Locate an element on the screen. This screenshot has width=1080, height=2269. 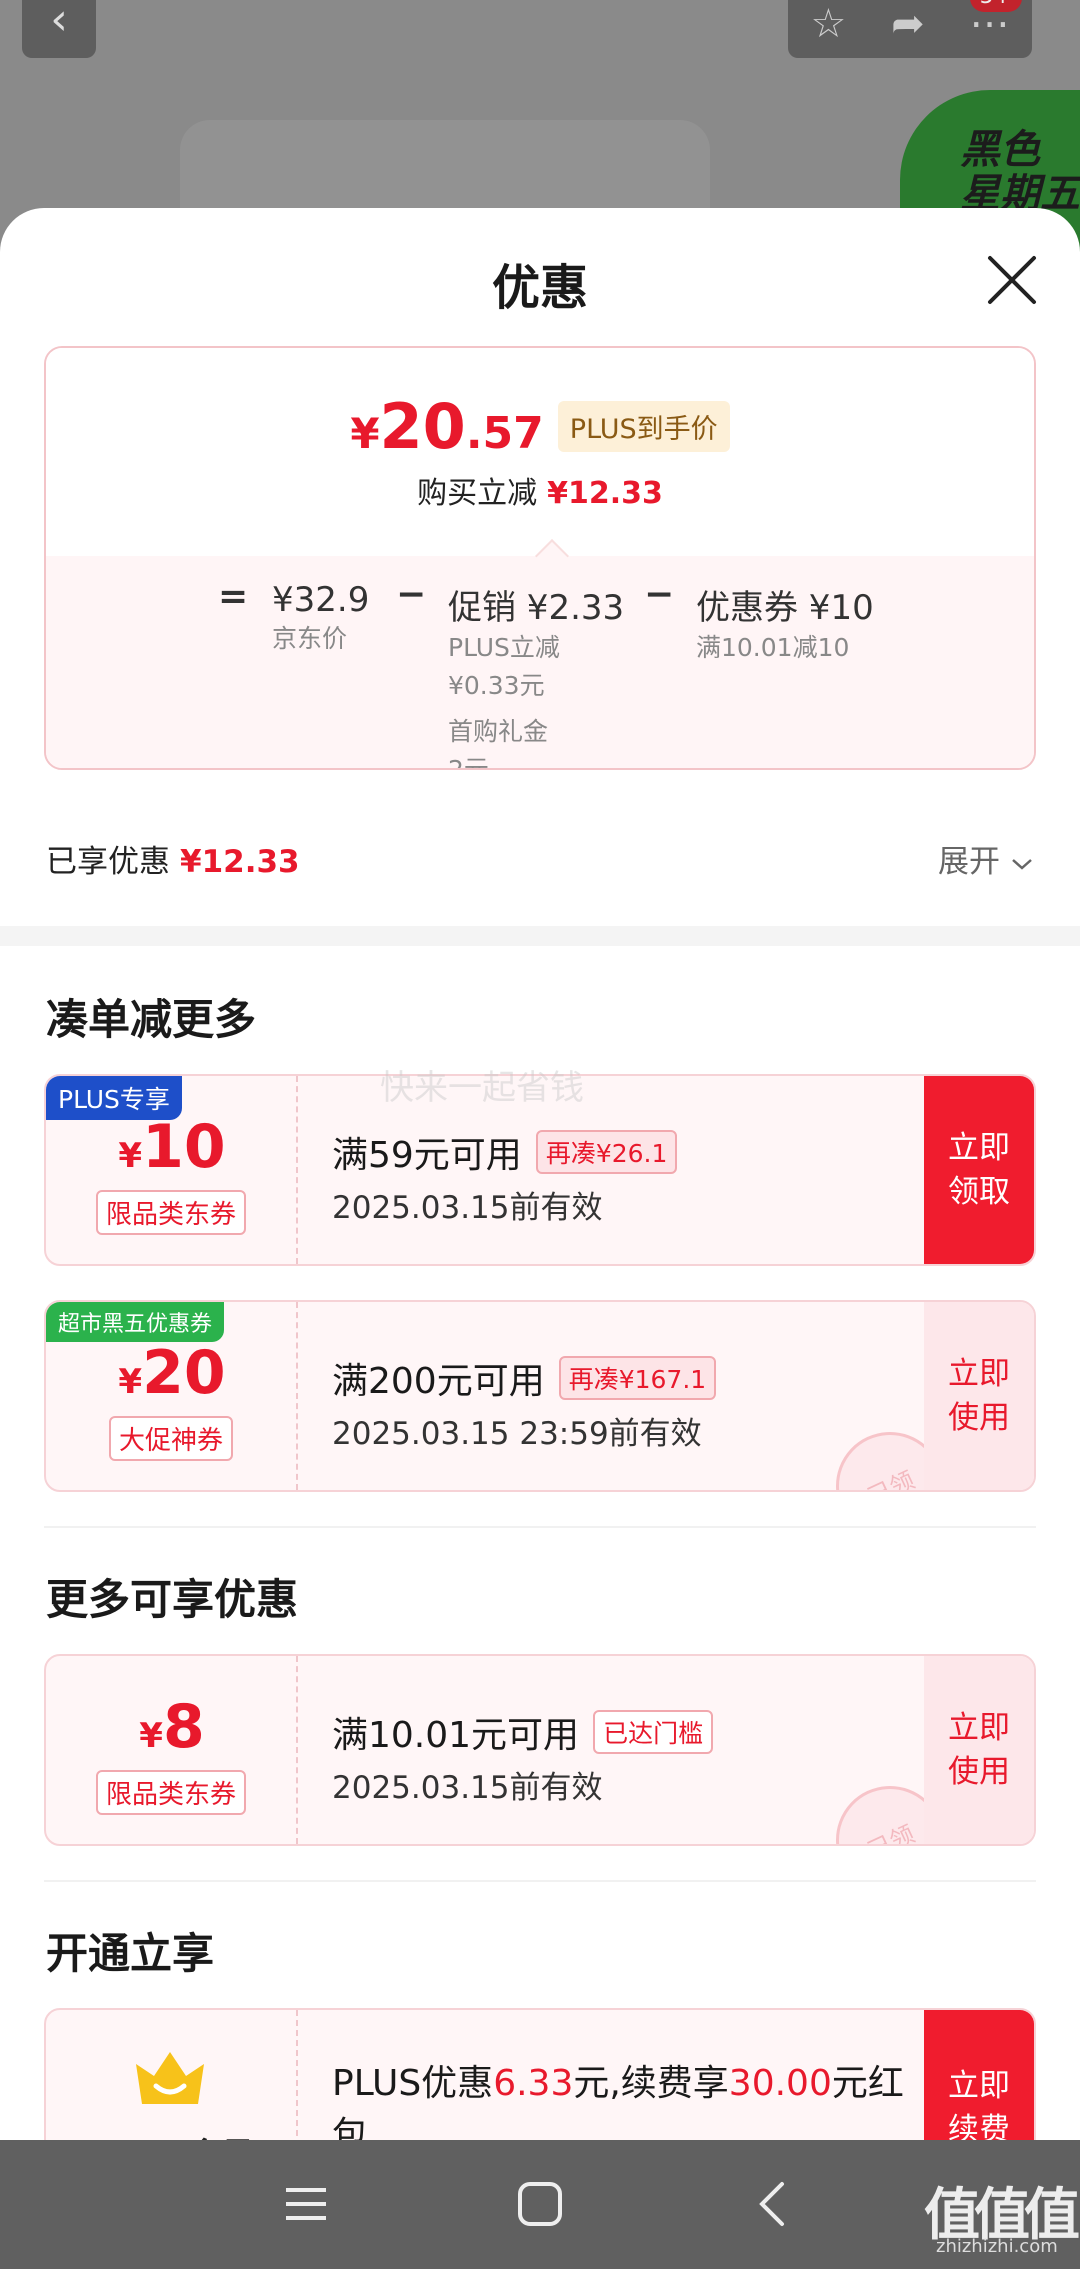
promo-sub-plus-amount: ¥0.33元 is located at coordinates (496, 685).